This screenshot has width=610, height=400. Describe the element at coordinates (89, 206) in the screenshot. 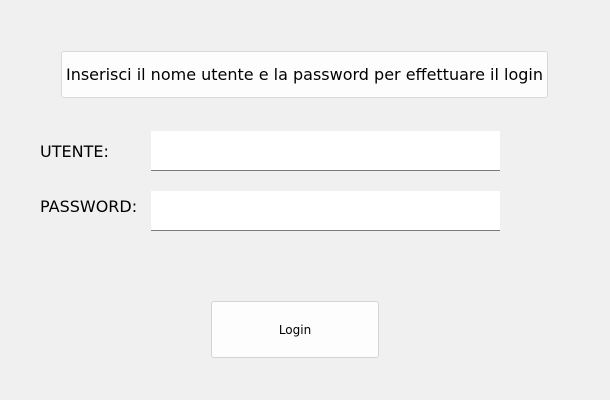

I see `password-label: PASSWORD:` at that location.